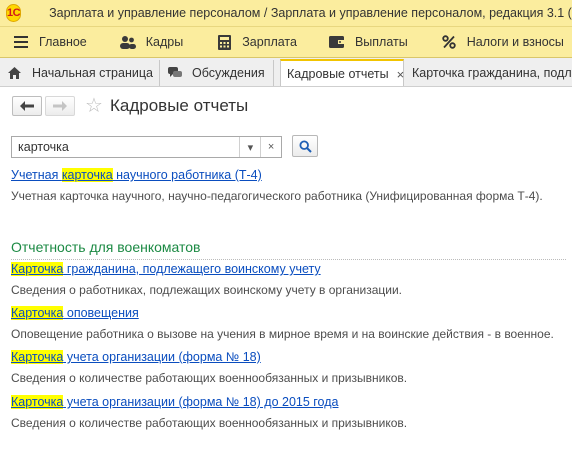  Describe the element at coordinates (179, 105) in the screenshot. I see `page-title: Кадровые отчеты` at that location.